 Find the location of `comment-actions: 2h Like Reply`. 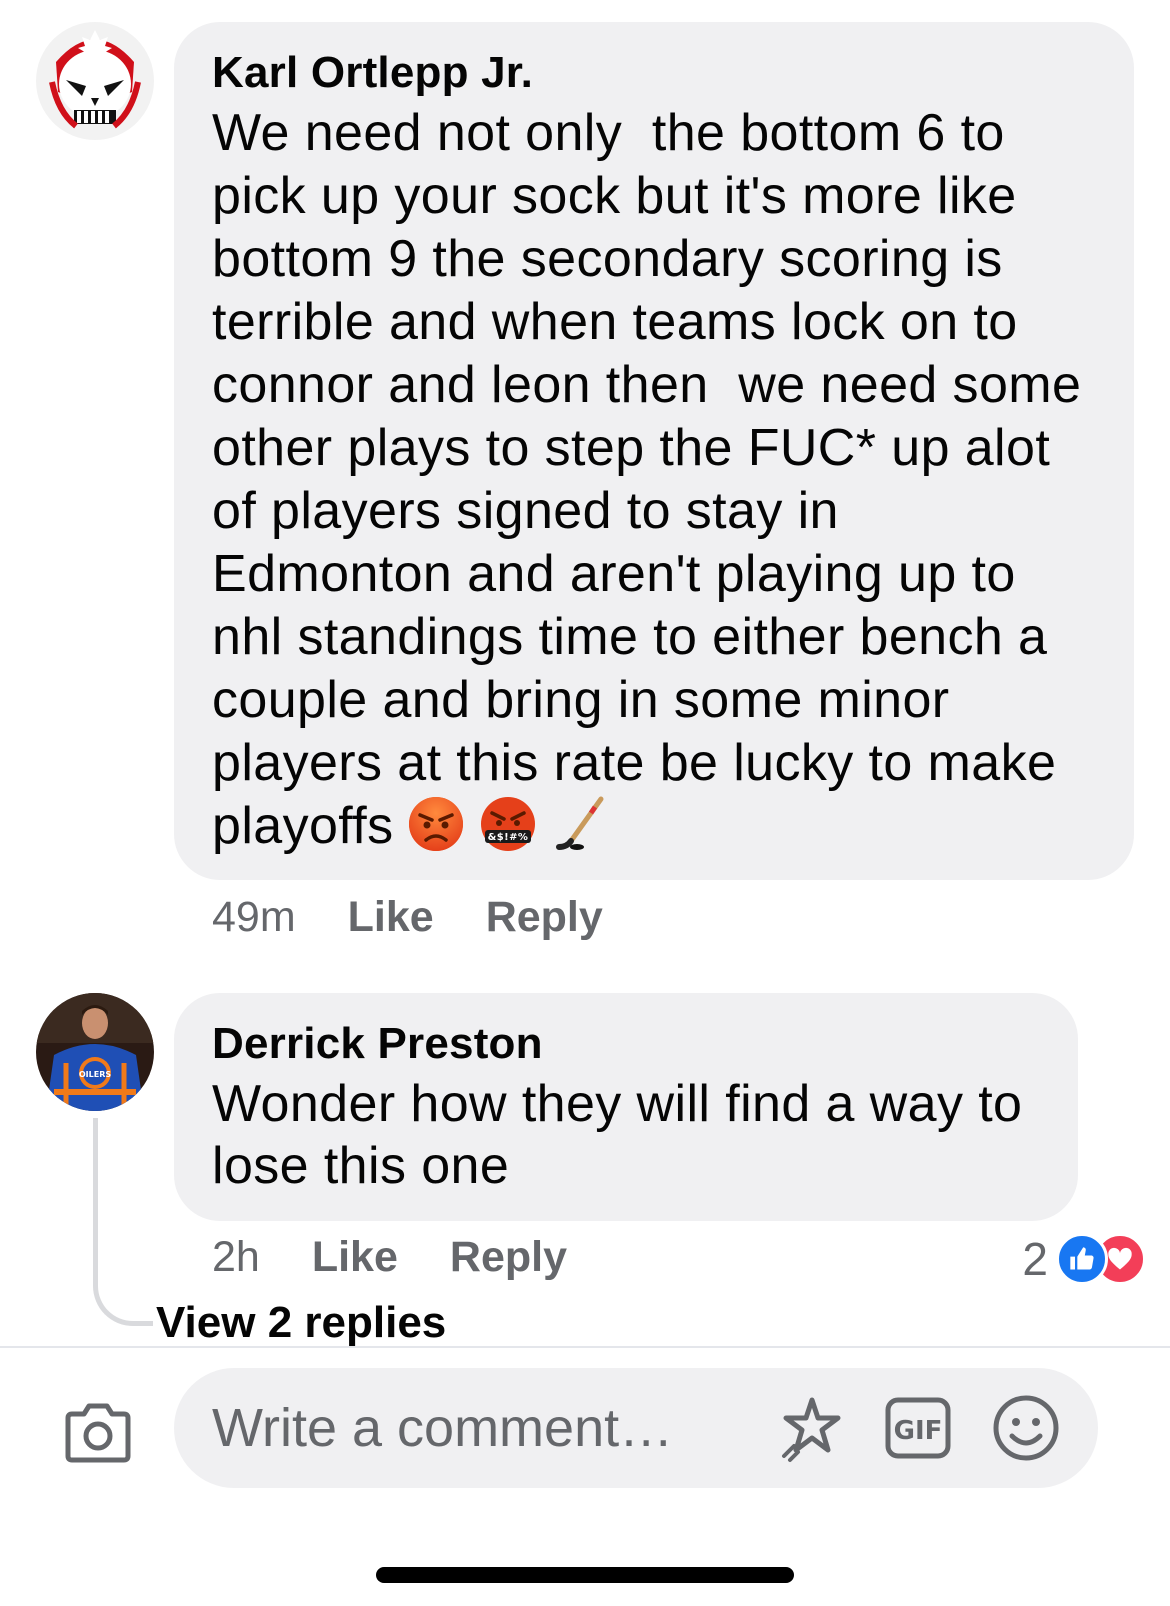

comment-actions: 2h Like Reply is located at coordinates (389, 1257).